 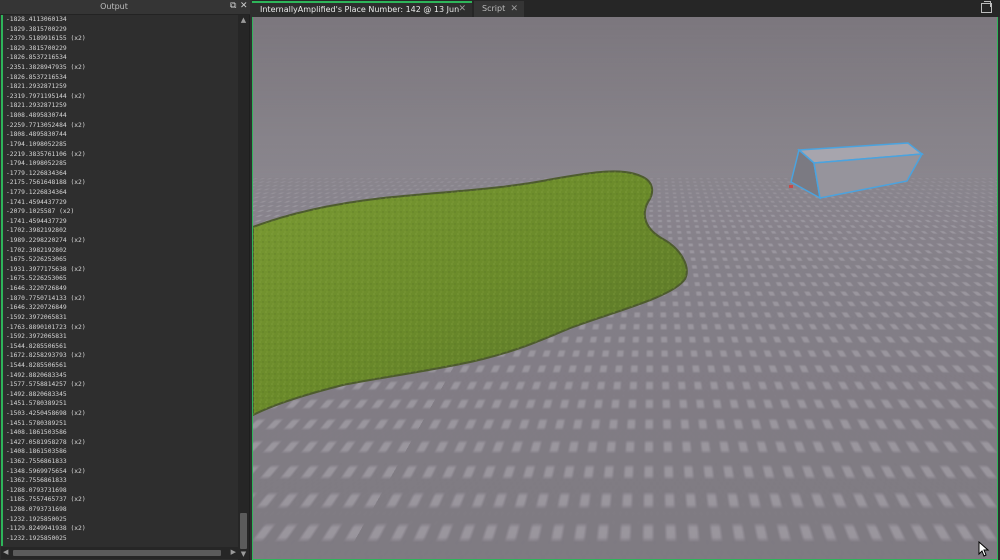 I want to click on horizontal-scroll-thumb, so click(x=117, y=553).